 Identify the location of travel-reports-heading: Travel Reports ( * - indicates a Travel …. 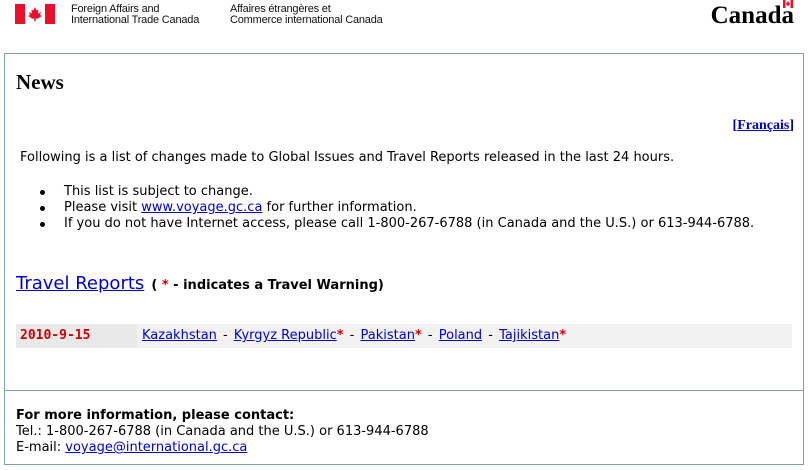
(200, 283).